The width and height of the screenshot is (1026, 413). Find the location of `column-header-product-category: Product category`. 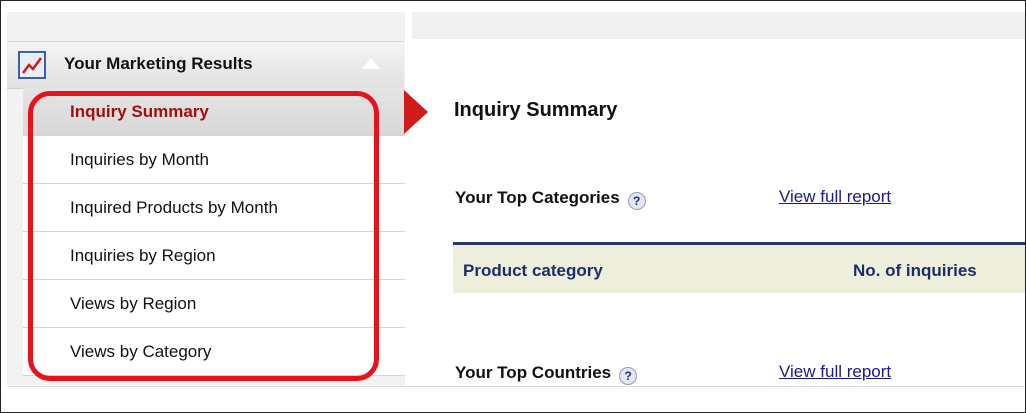

column-header-product-category: Product category is located at coordinates (533, 271).